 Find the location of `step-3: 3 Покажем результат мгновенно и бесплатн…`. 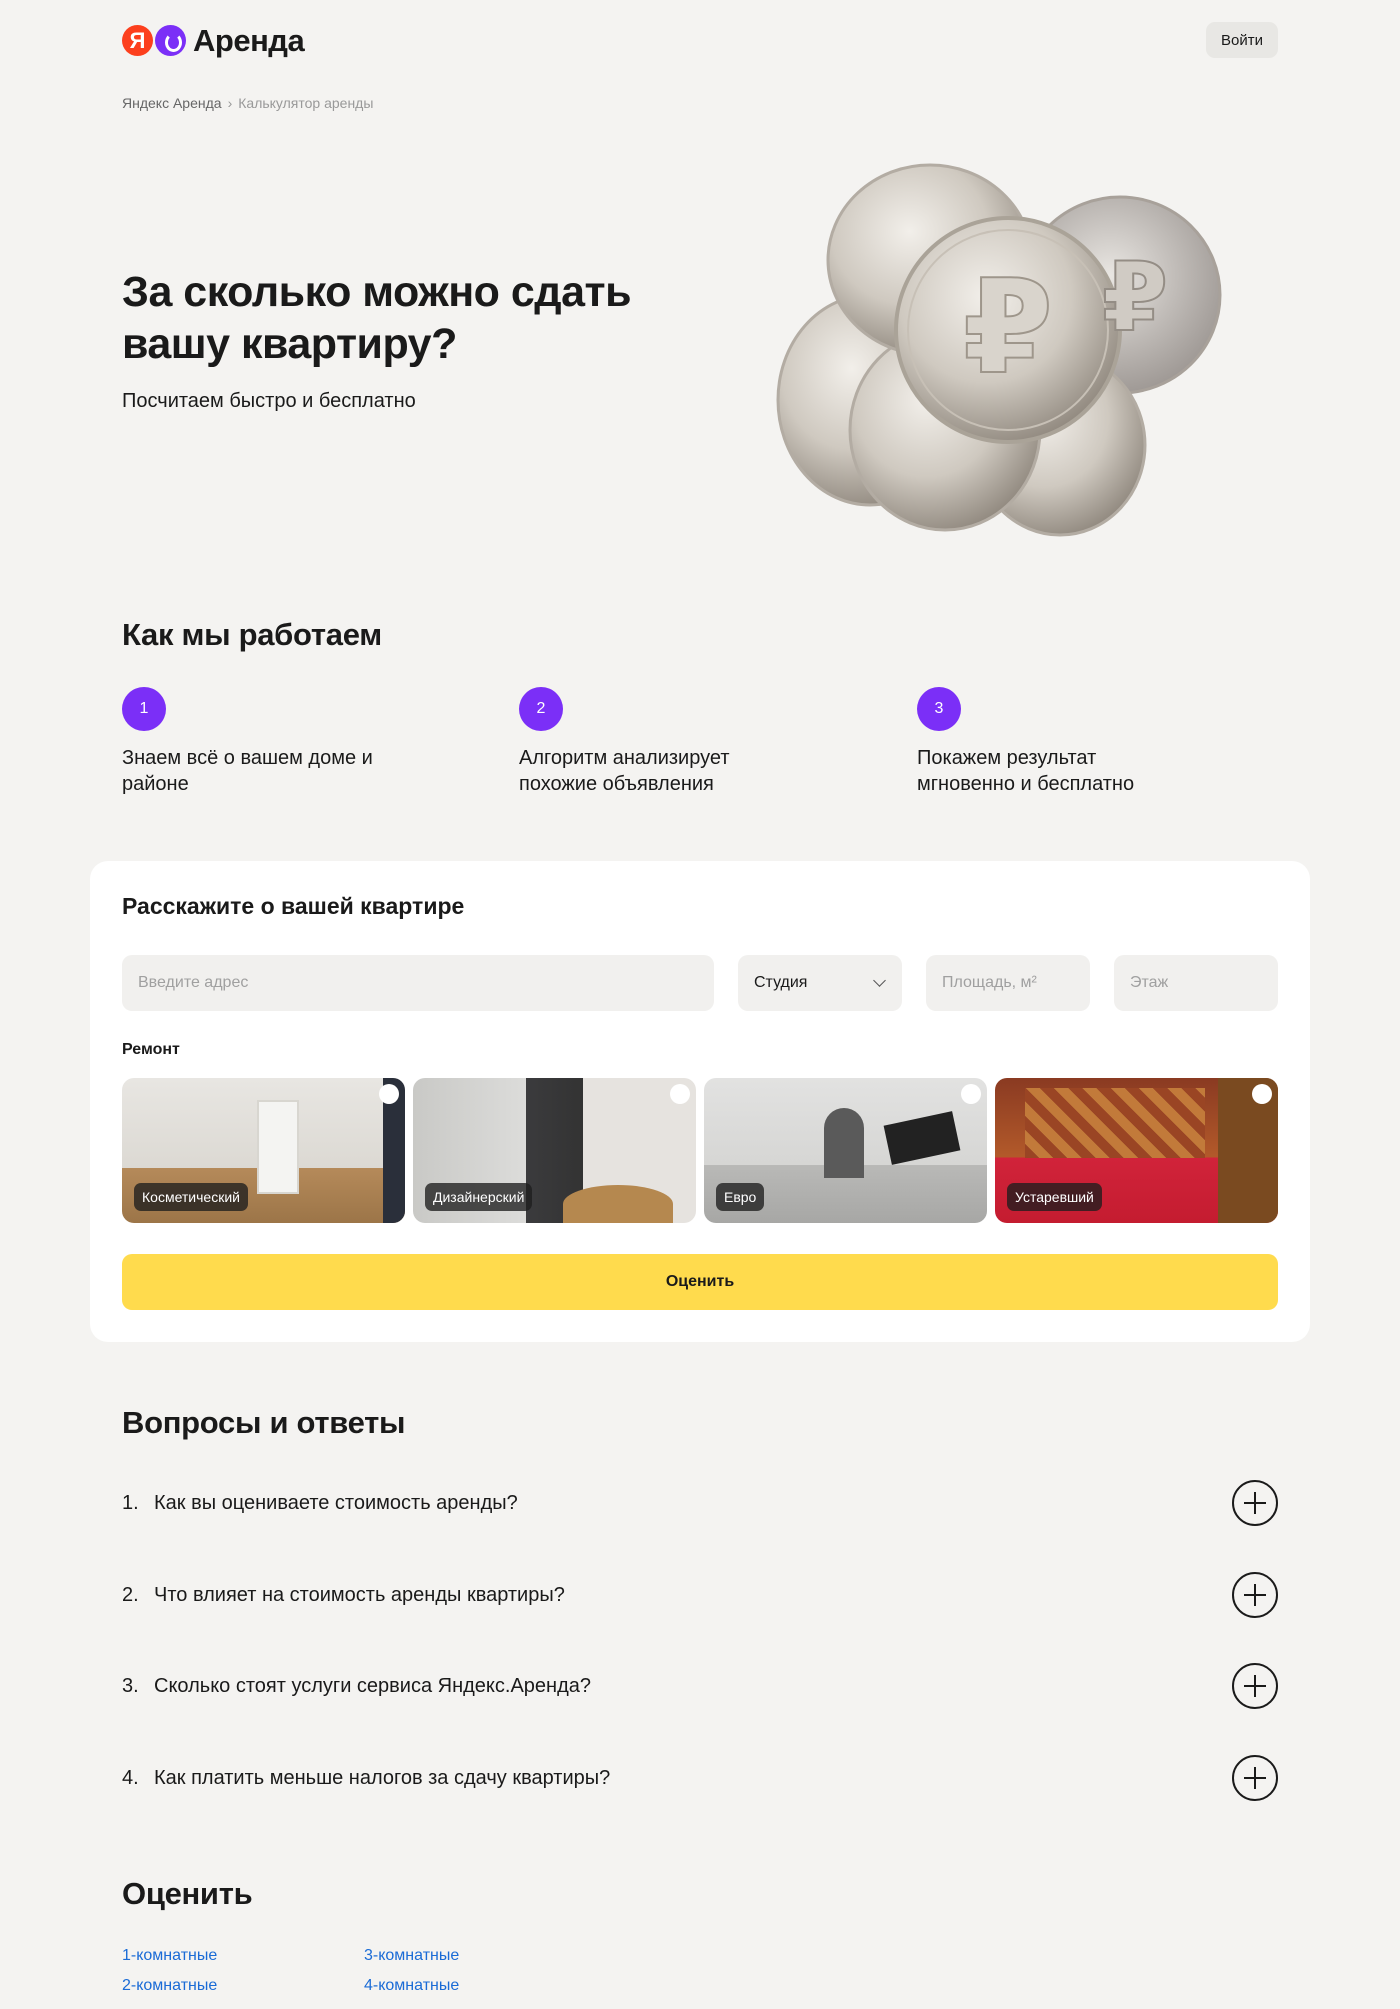

step-3: 3 Покажем результат мгновенно и бесплатн… is located at coordinates (1067, 742).